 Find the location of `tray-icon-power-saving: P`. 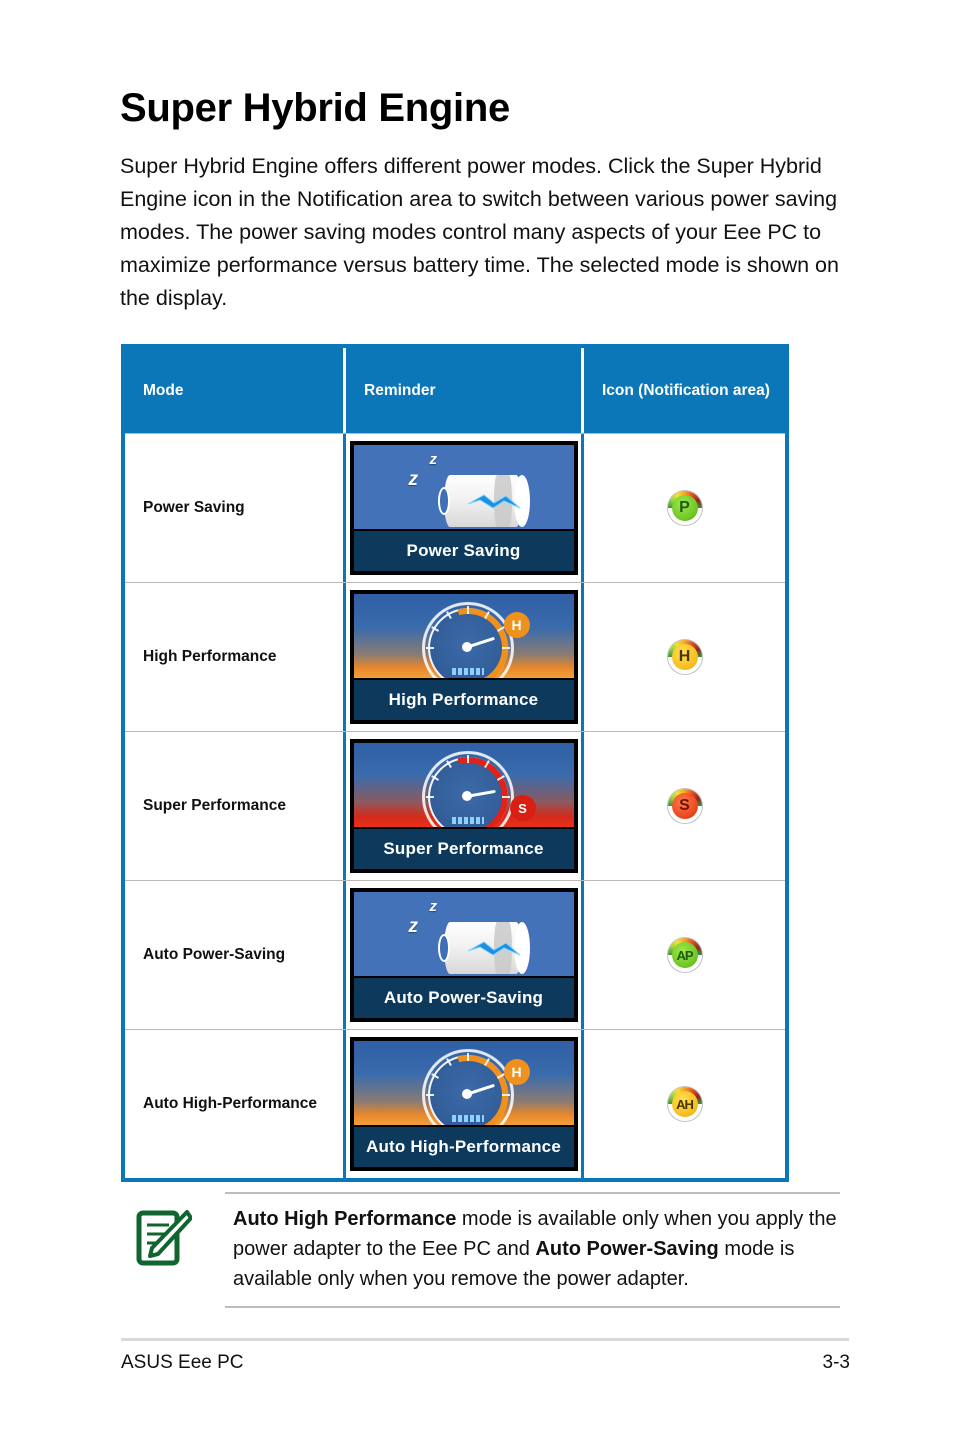

tray-icon-power-saving: P is located at coordinates (684, 508).